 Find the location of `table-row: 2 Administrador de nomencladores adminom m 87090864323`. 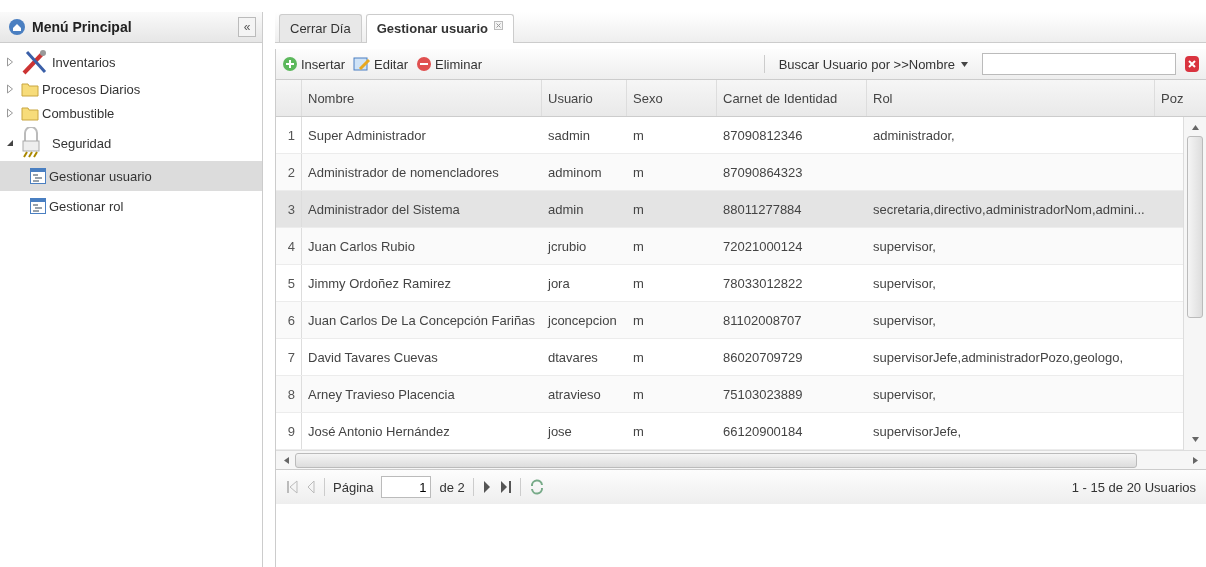

table-row: 2 Administrador de nomencladores adminom m 87090864323 is located at coordinates (729, 172).